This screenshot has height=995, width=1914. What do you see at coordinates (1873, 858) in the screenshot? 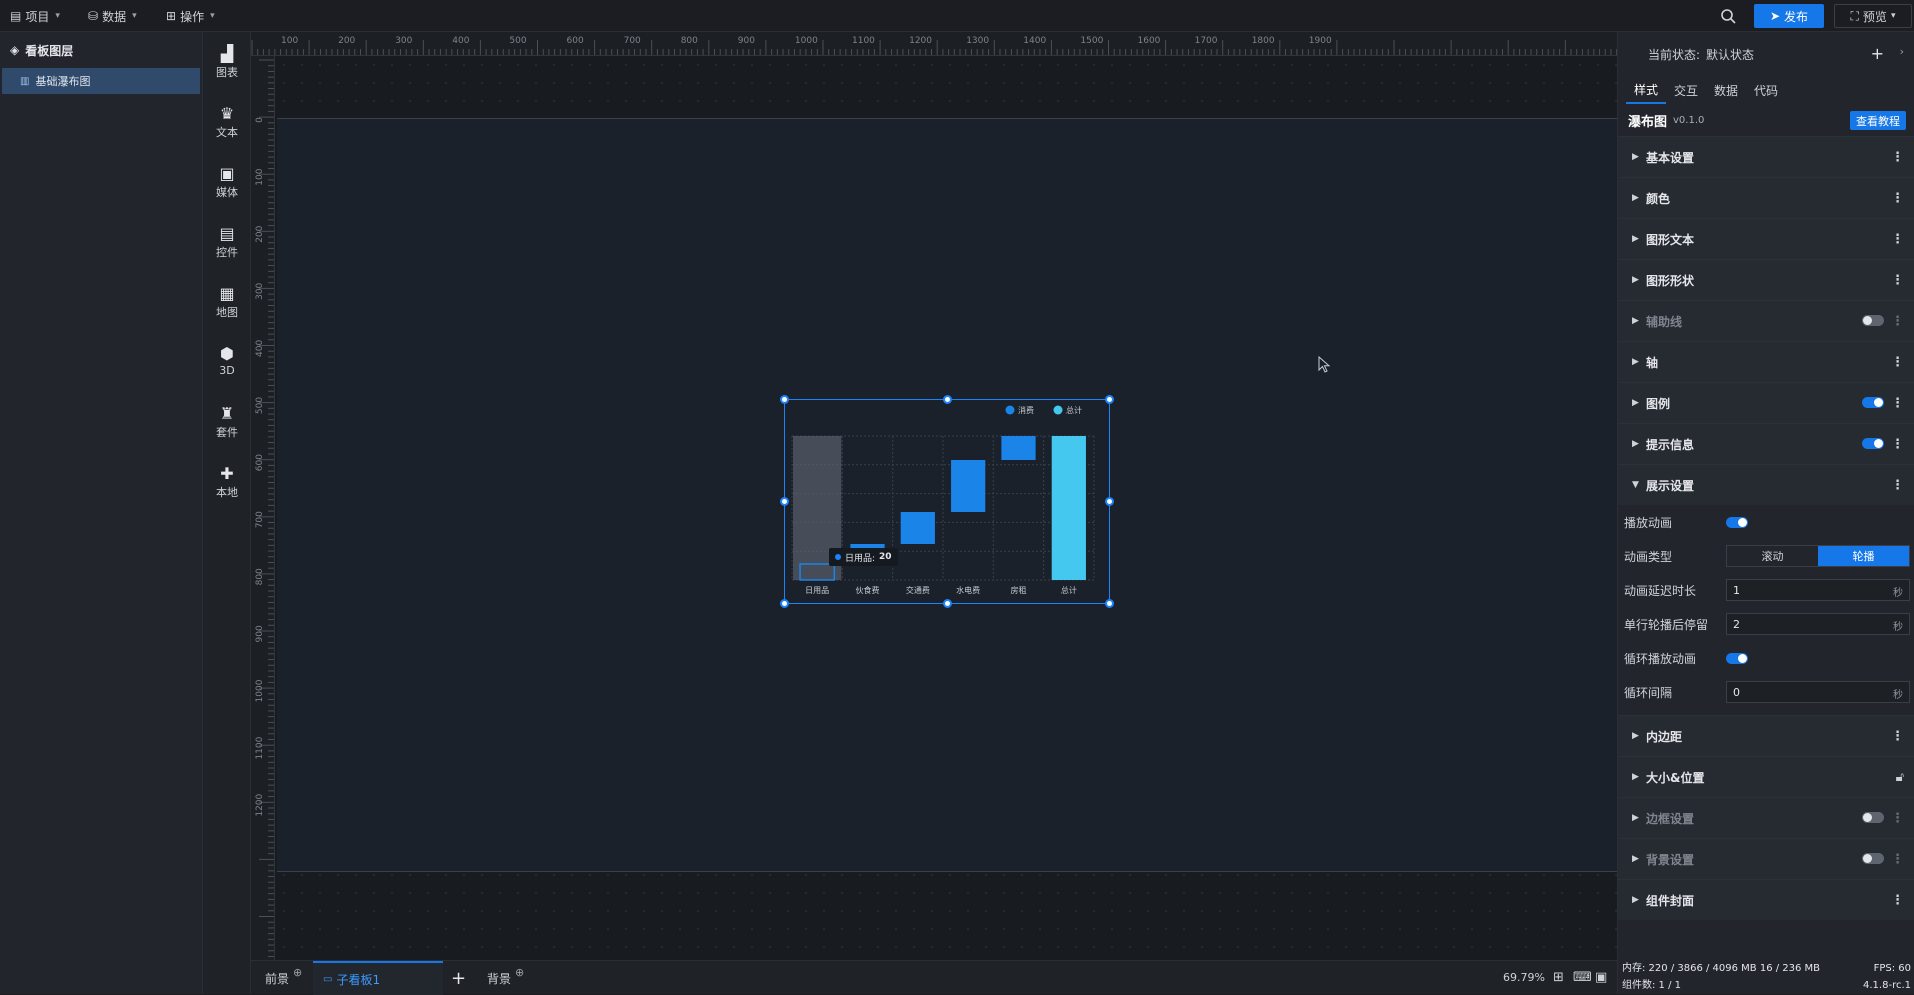
I see `background-toggle` at bounding box center [1873, 858].